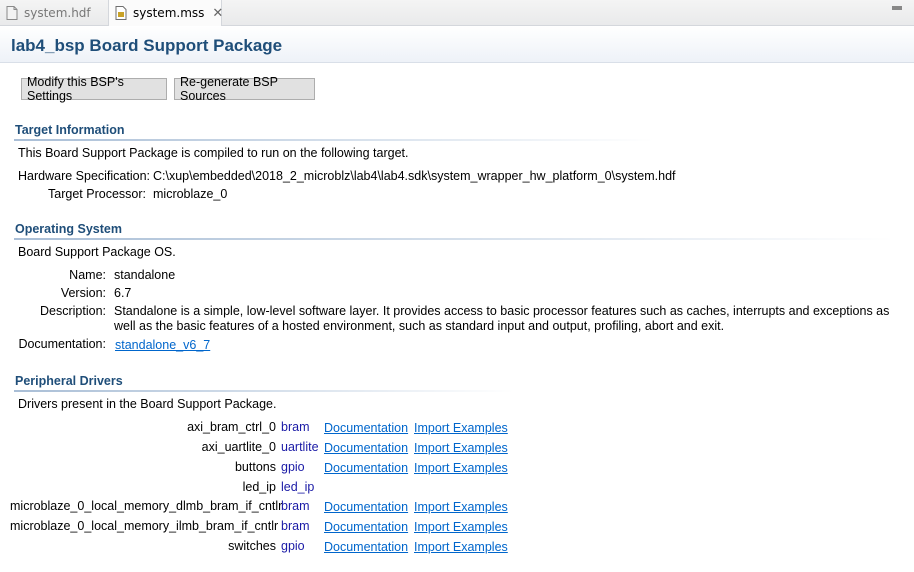  I want to click on os-name-label: Name:, so click(87, 275).